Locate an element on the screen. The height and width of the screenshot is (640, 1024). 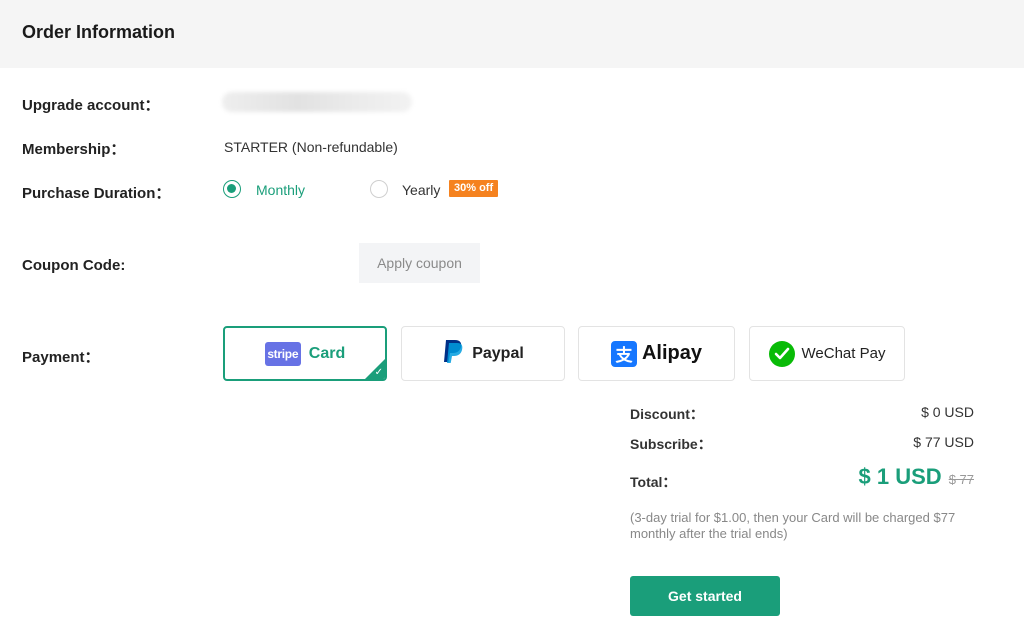
account-value-blurred is located at coordinates (317, 102).